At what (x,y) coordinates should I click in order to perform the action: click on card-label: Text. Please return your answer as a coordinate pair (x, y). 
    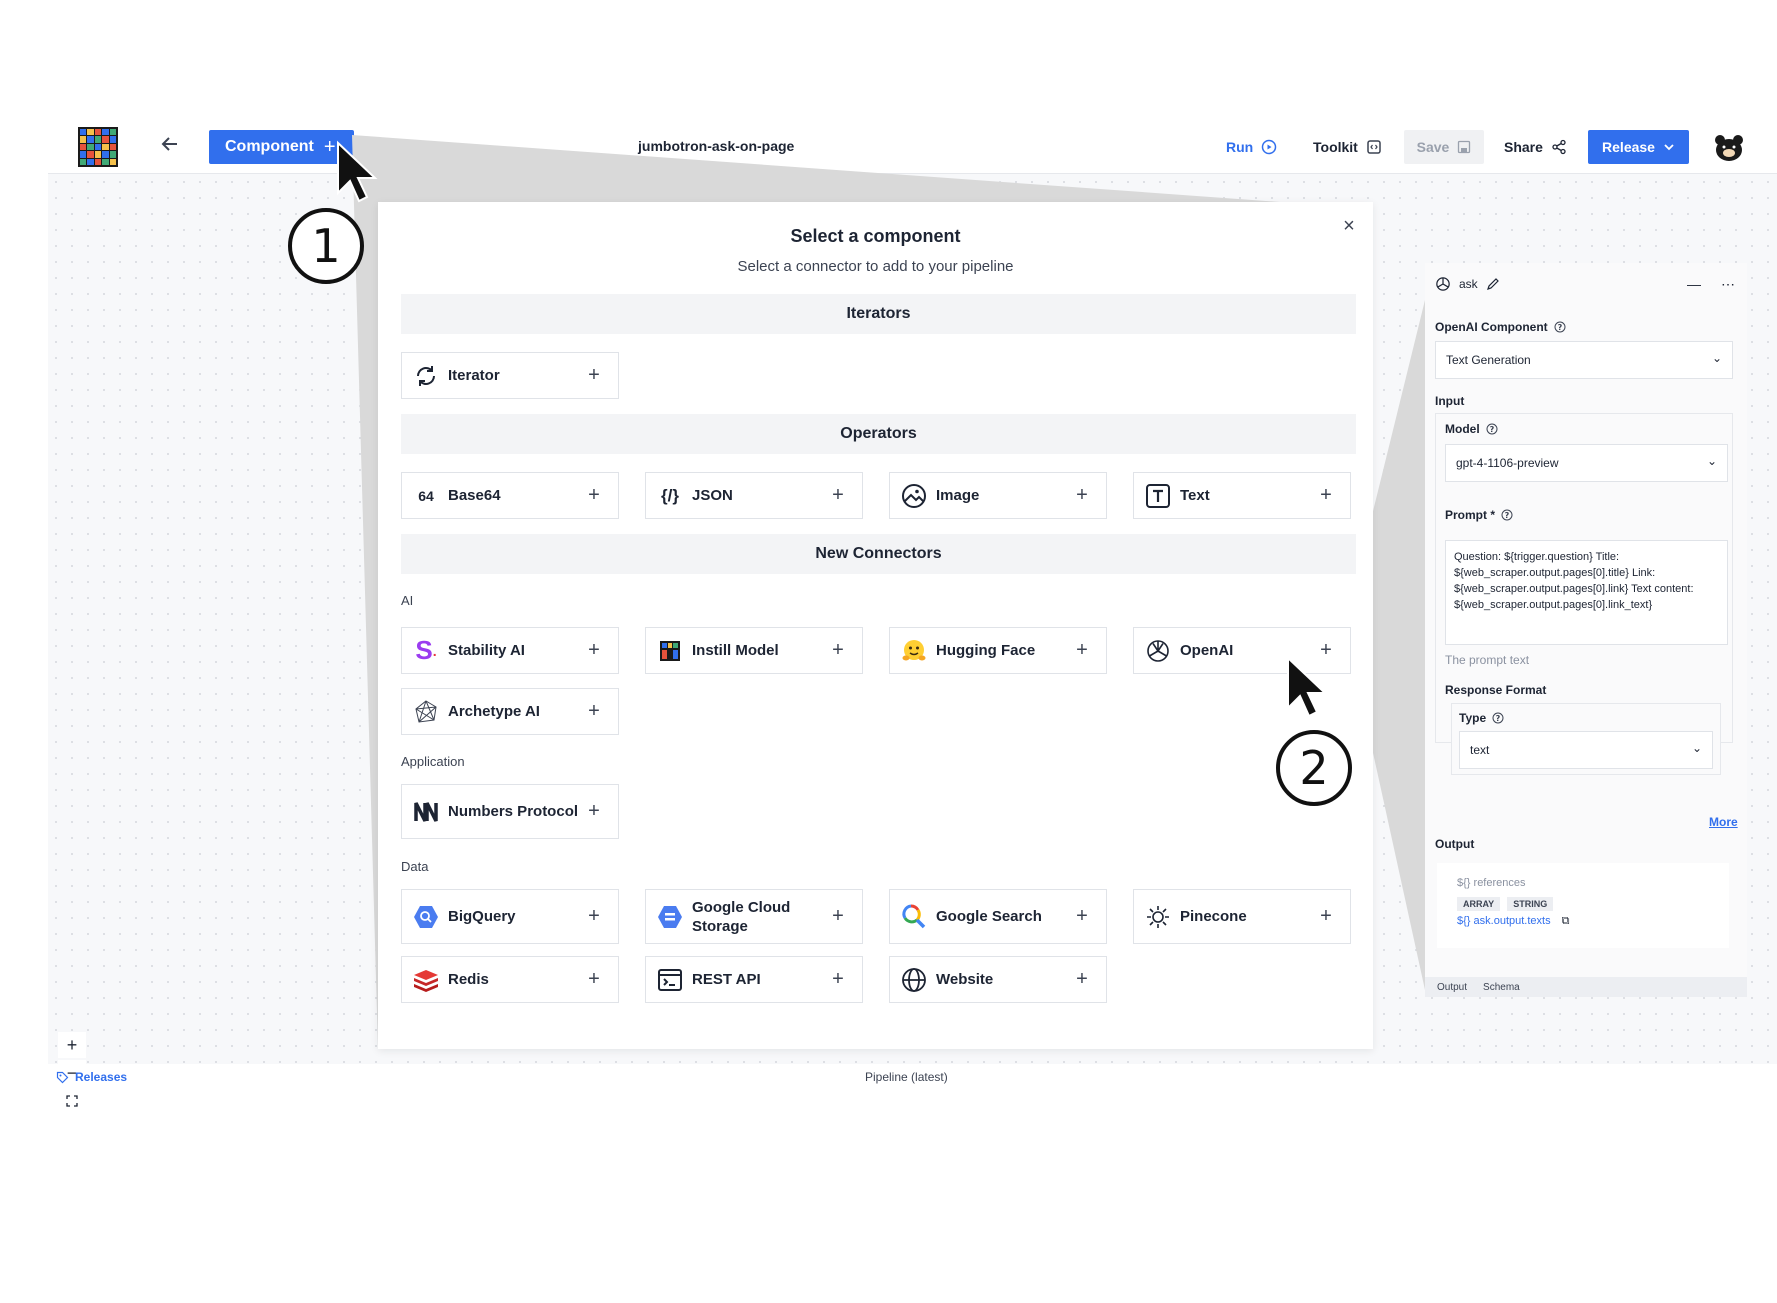
    Looking at the image, I should click on (1195, 495).